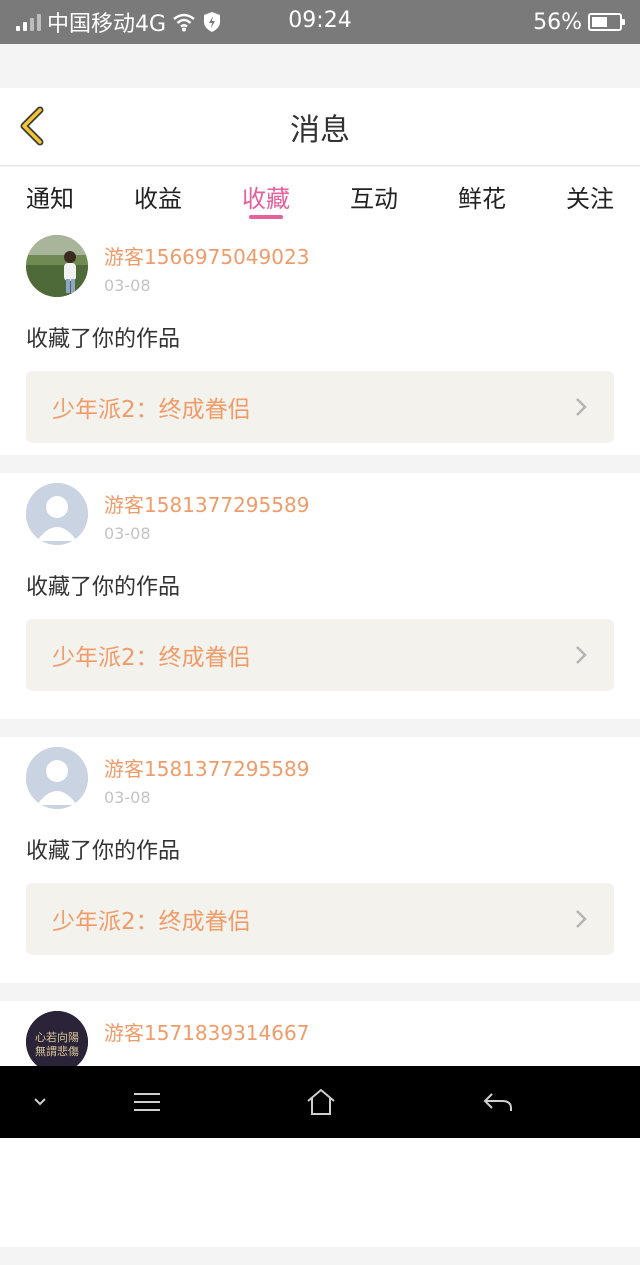 This screenshot has width=640, height=1265. What do you see at coordinates (57, 1051) in the screenshot?
I see `svg-text: 無謂悲傷` at bounding box center [57, 1051].